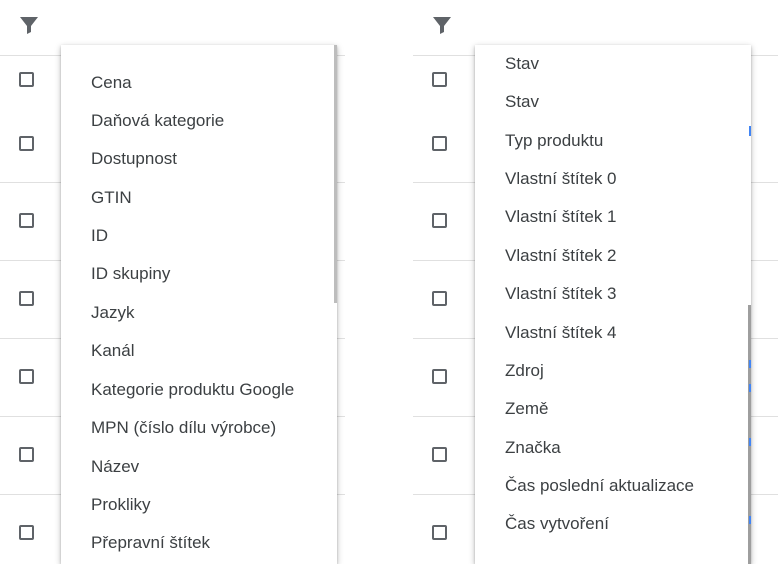  Describe the element at coordinates (599, 486) in the screenshot. I see `menu-item: Čas poslední aktualizace` at that location.